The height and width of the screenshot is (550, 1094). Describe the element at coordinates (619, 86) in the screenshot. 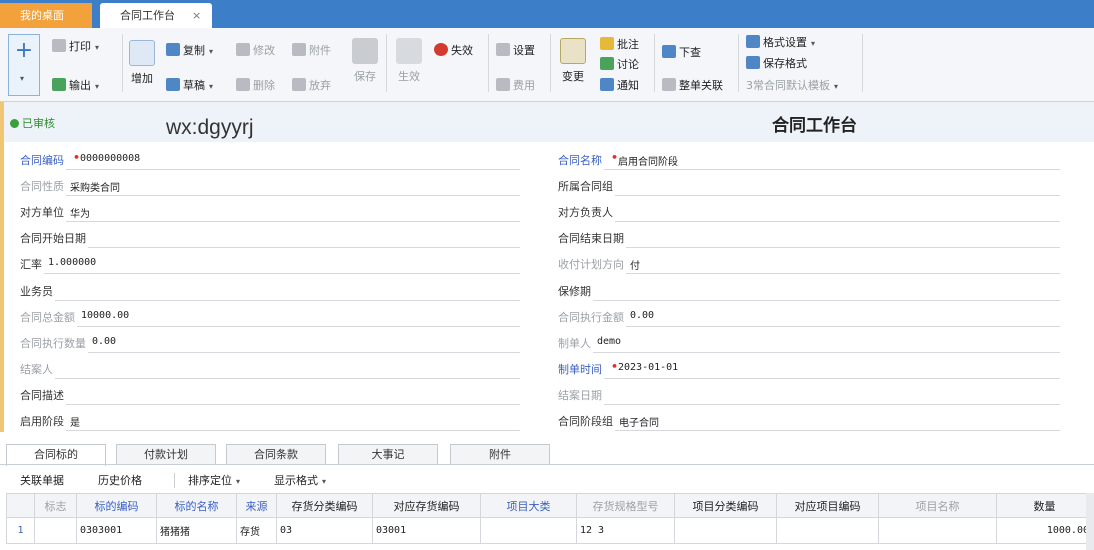

I see `notify-button: 通知` at that location.